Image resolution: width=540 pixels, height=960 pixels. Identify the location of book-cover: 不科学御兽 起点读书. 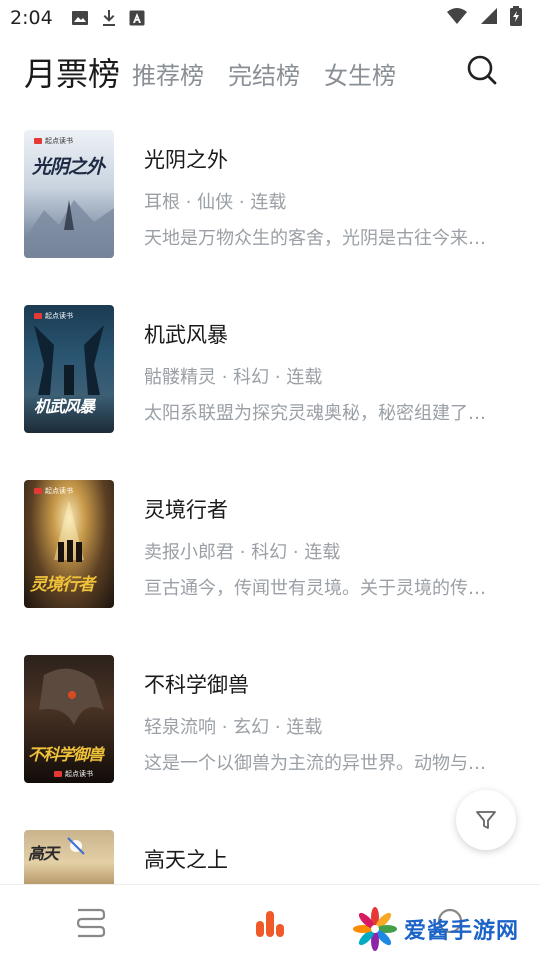
(69, 719).